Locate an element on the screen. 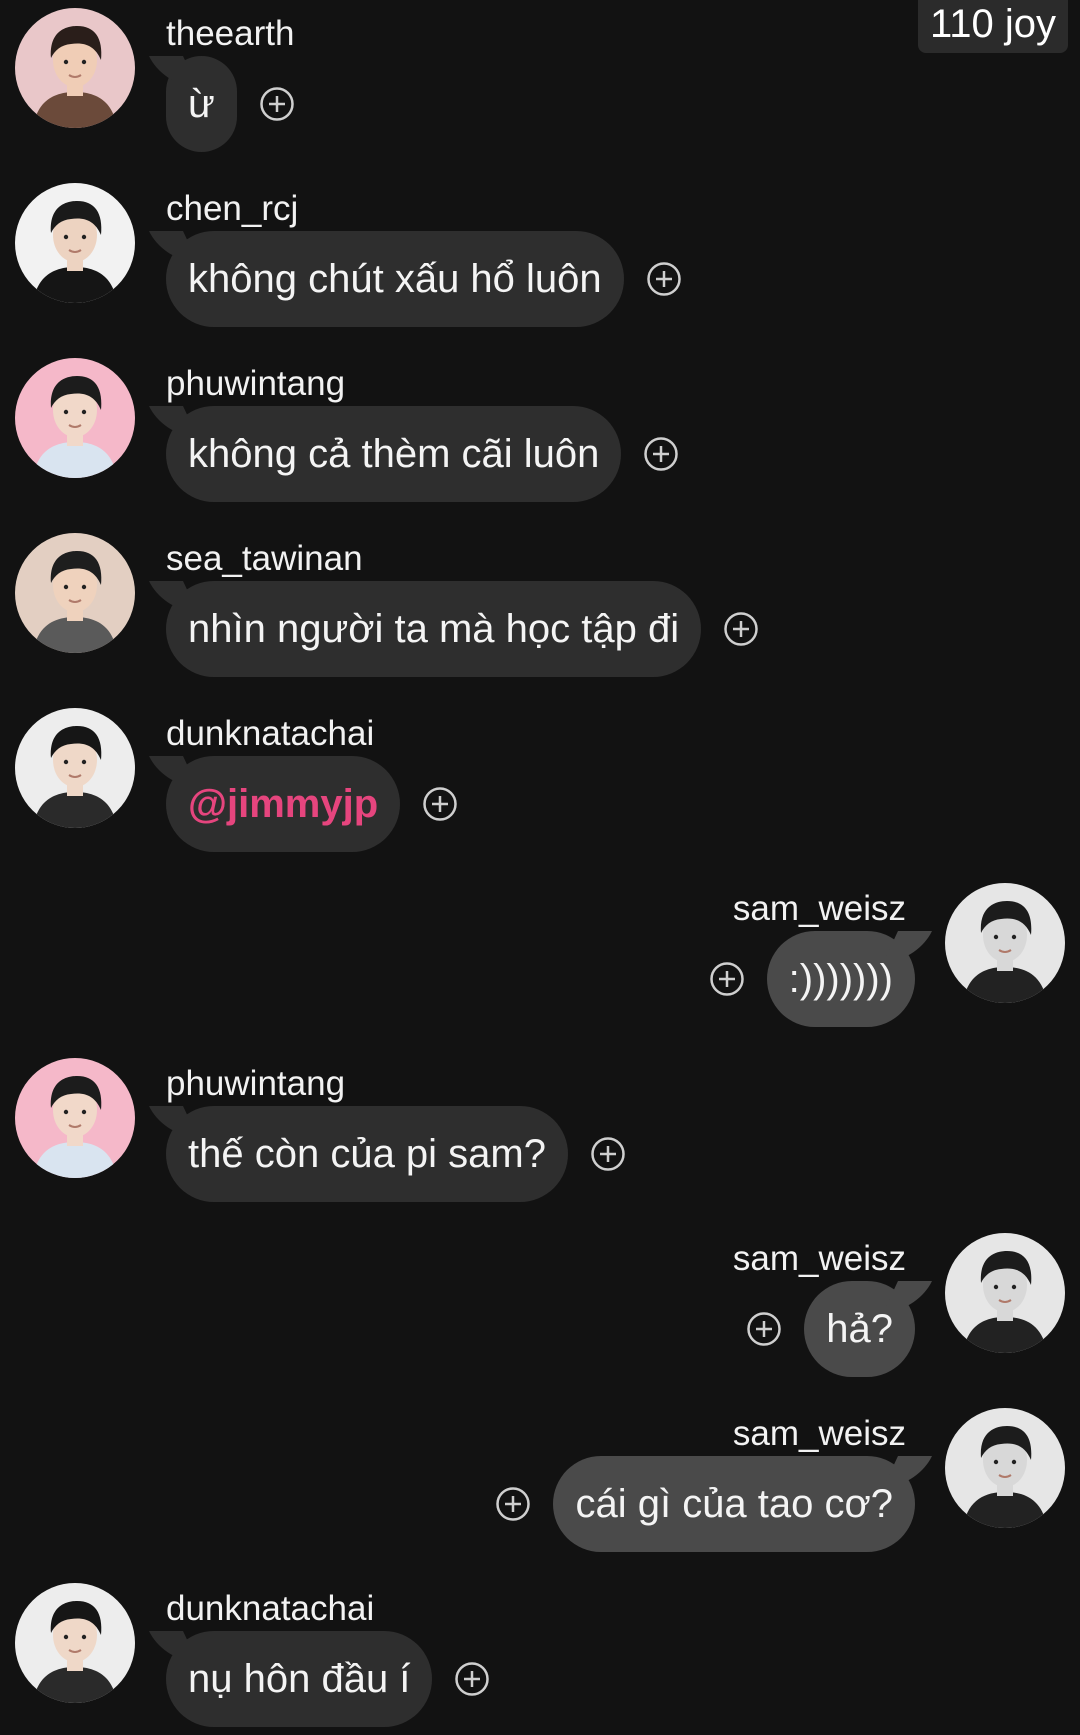 The width and height of the screenshot is (1080, 1735). message-text: không chút xấu hổ luôn is located at coordinates (395, 279).